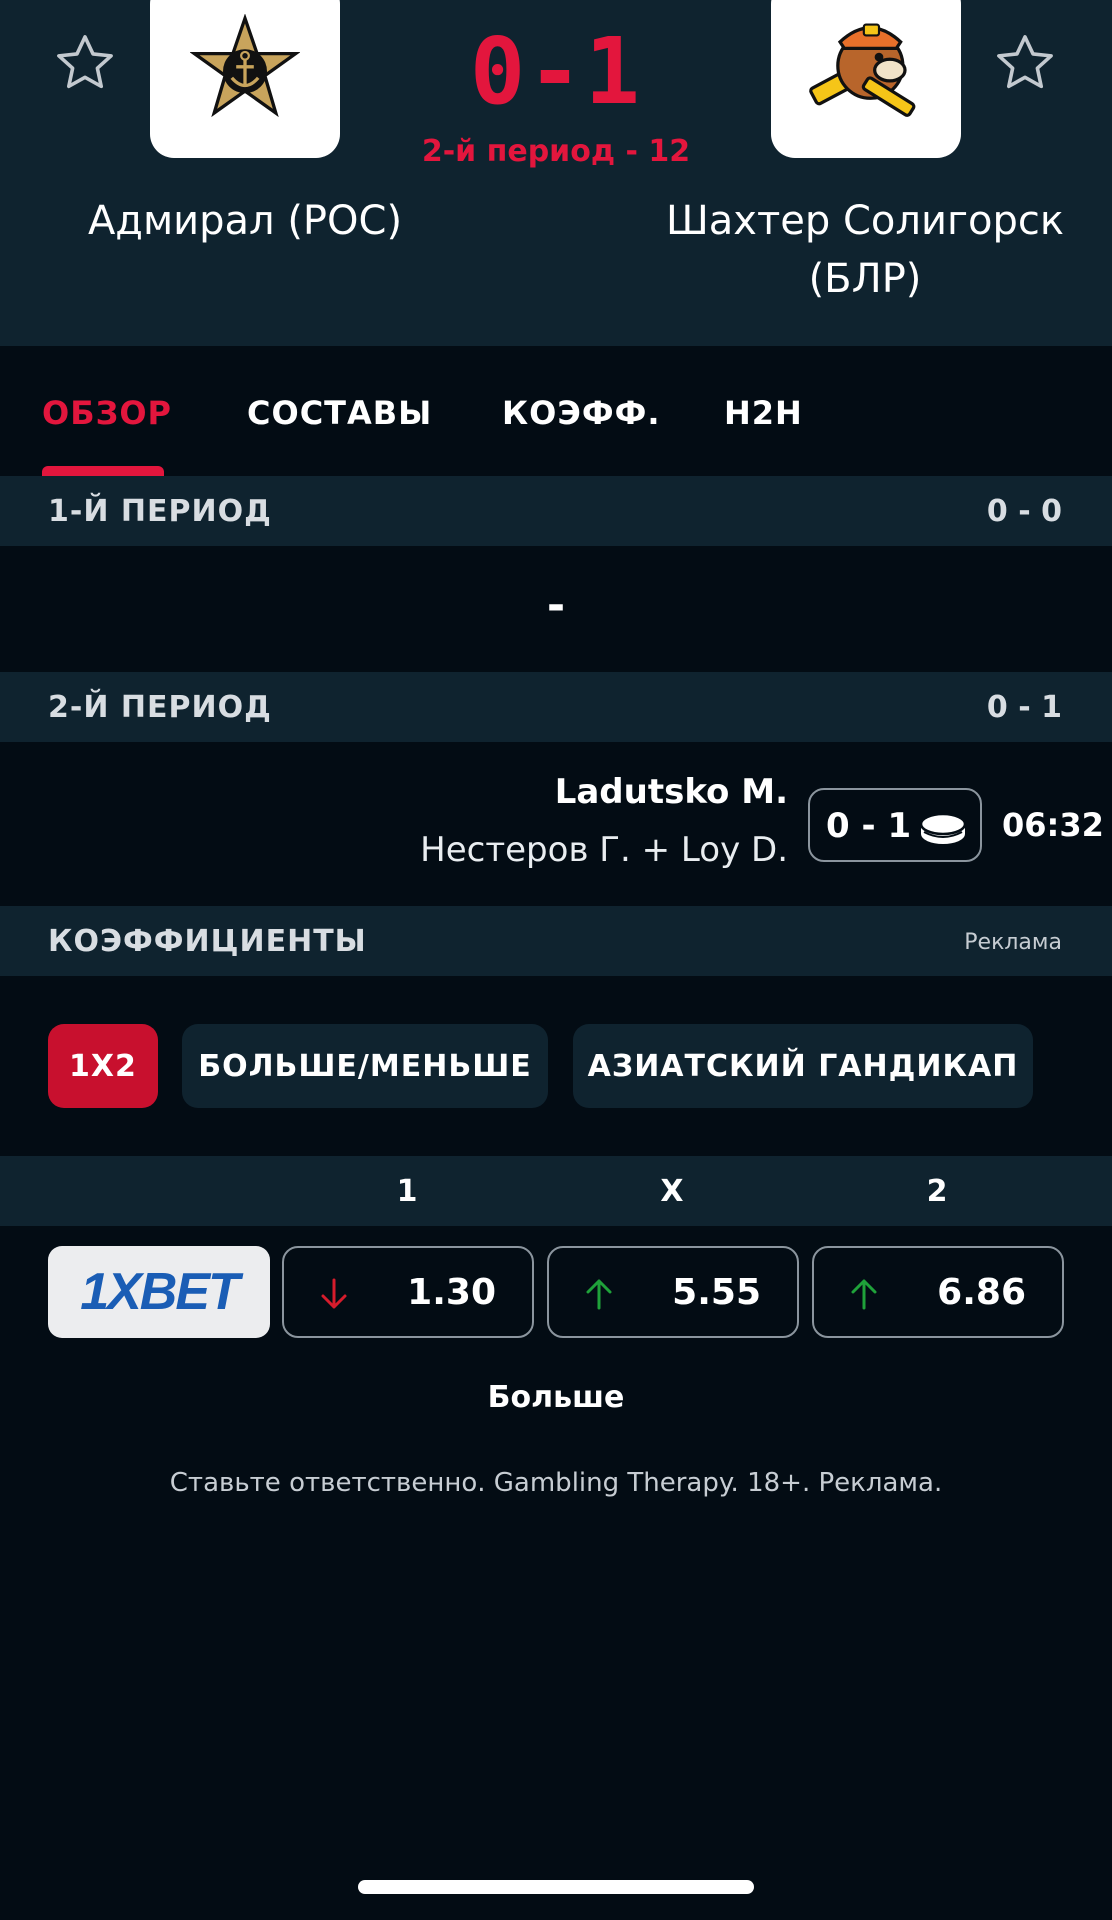  What do you see at coordinates (937, 1191) in the screenshot?
I see `odds-col-away: 2` at bounding box center [937, 1191].